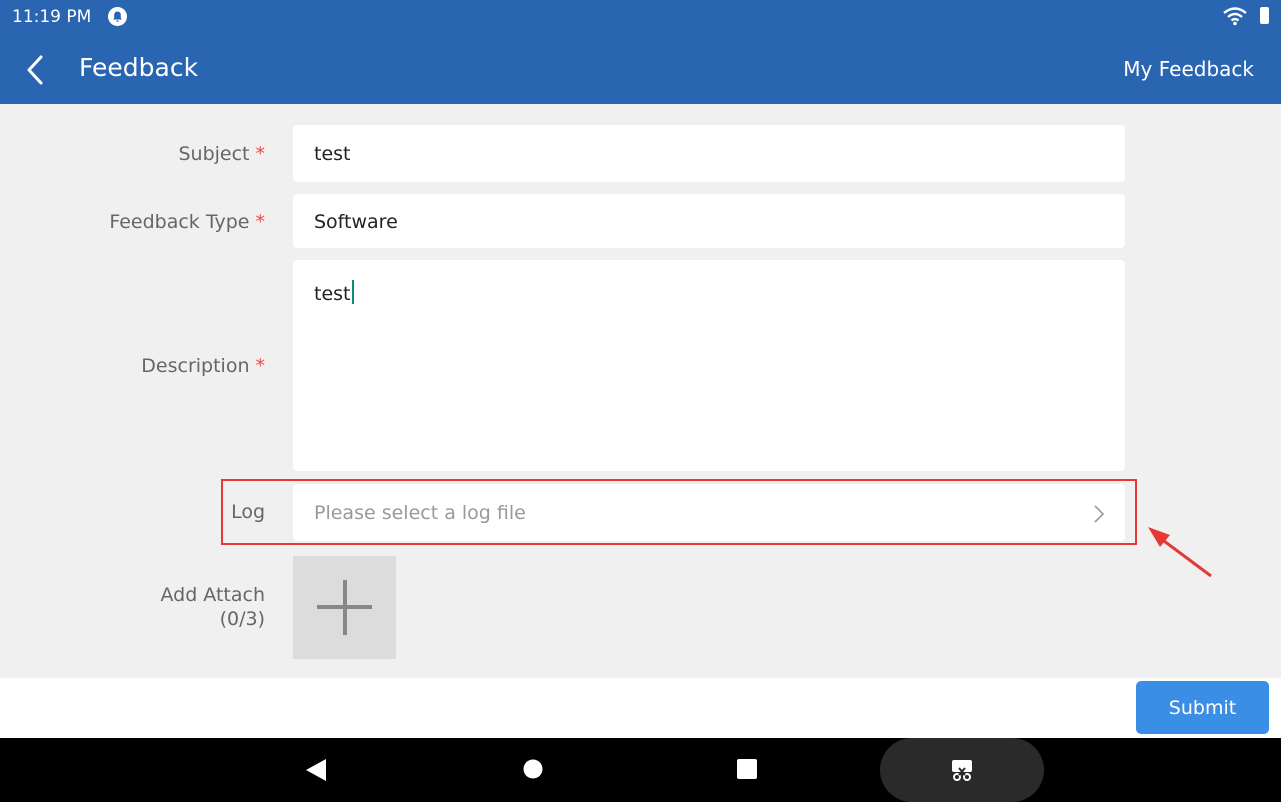  Describe the element at coordinates (139, 67) in the screenshot. I see `page-title: Feedback` at that location.